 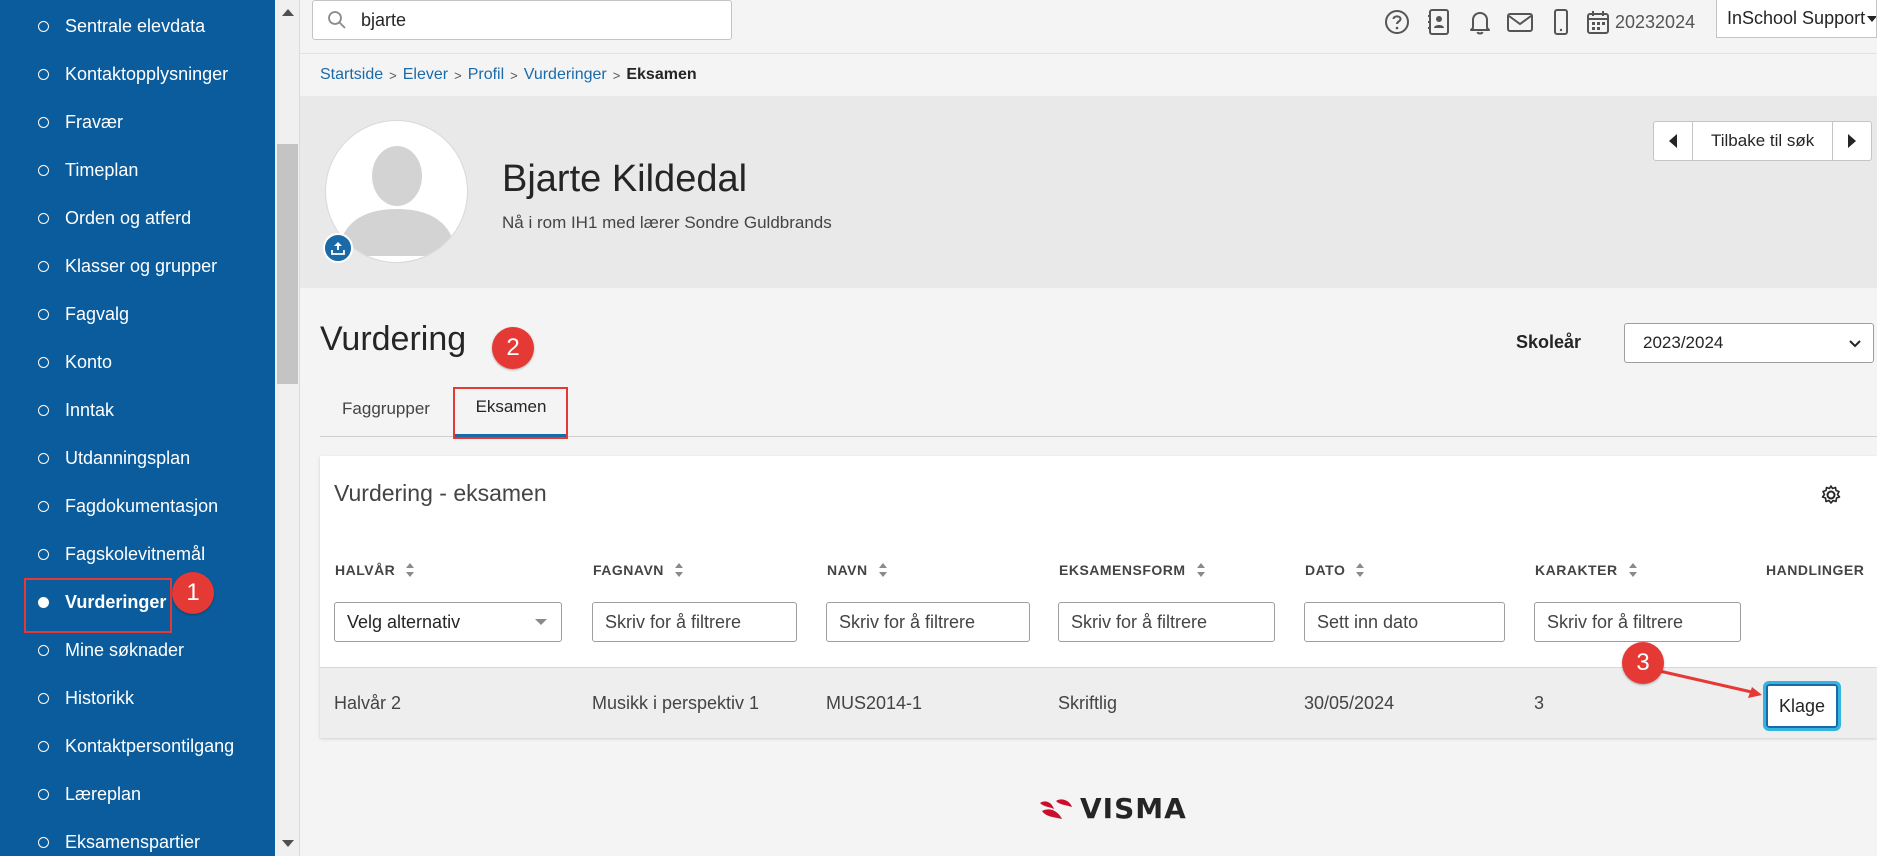 I want to click on sidebar-scrollbar, so click(x=287, y=428).